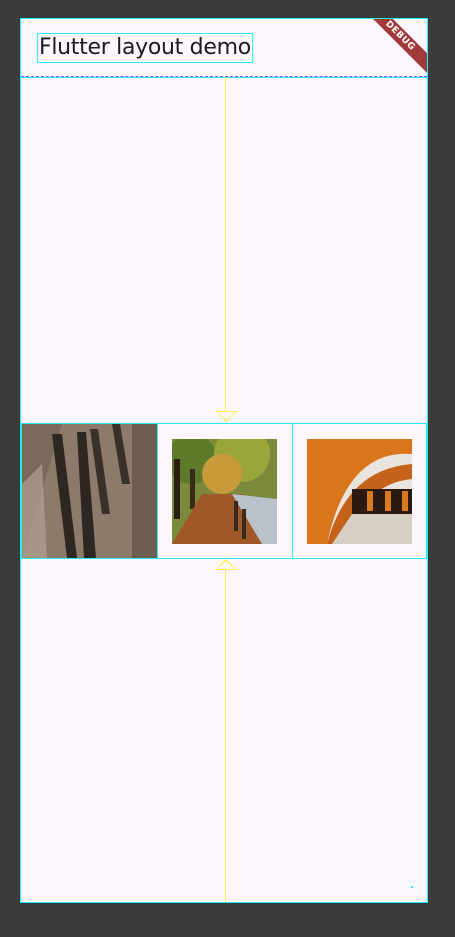  Describe the element at coordinates (226, 416) in the screenshot. I see `layout-guide-arrow-down-icon` at that location.